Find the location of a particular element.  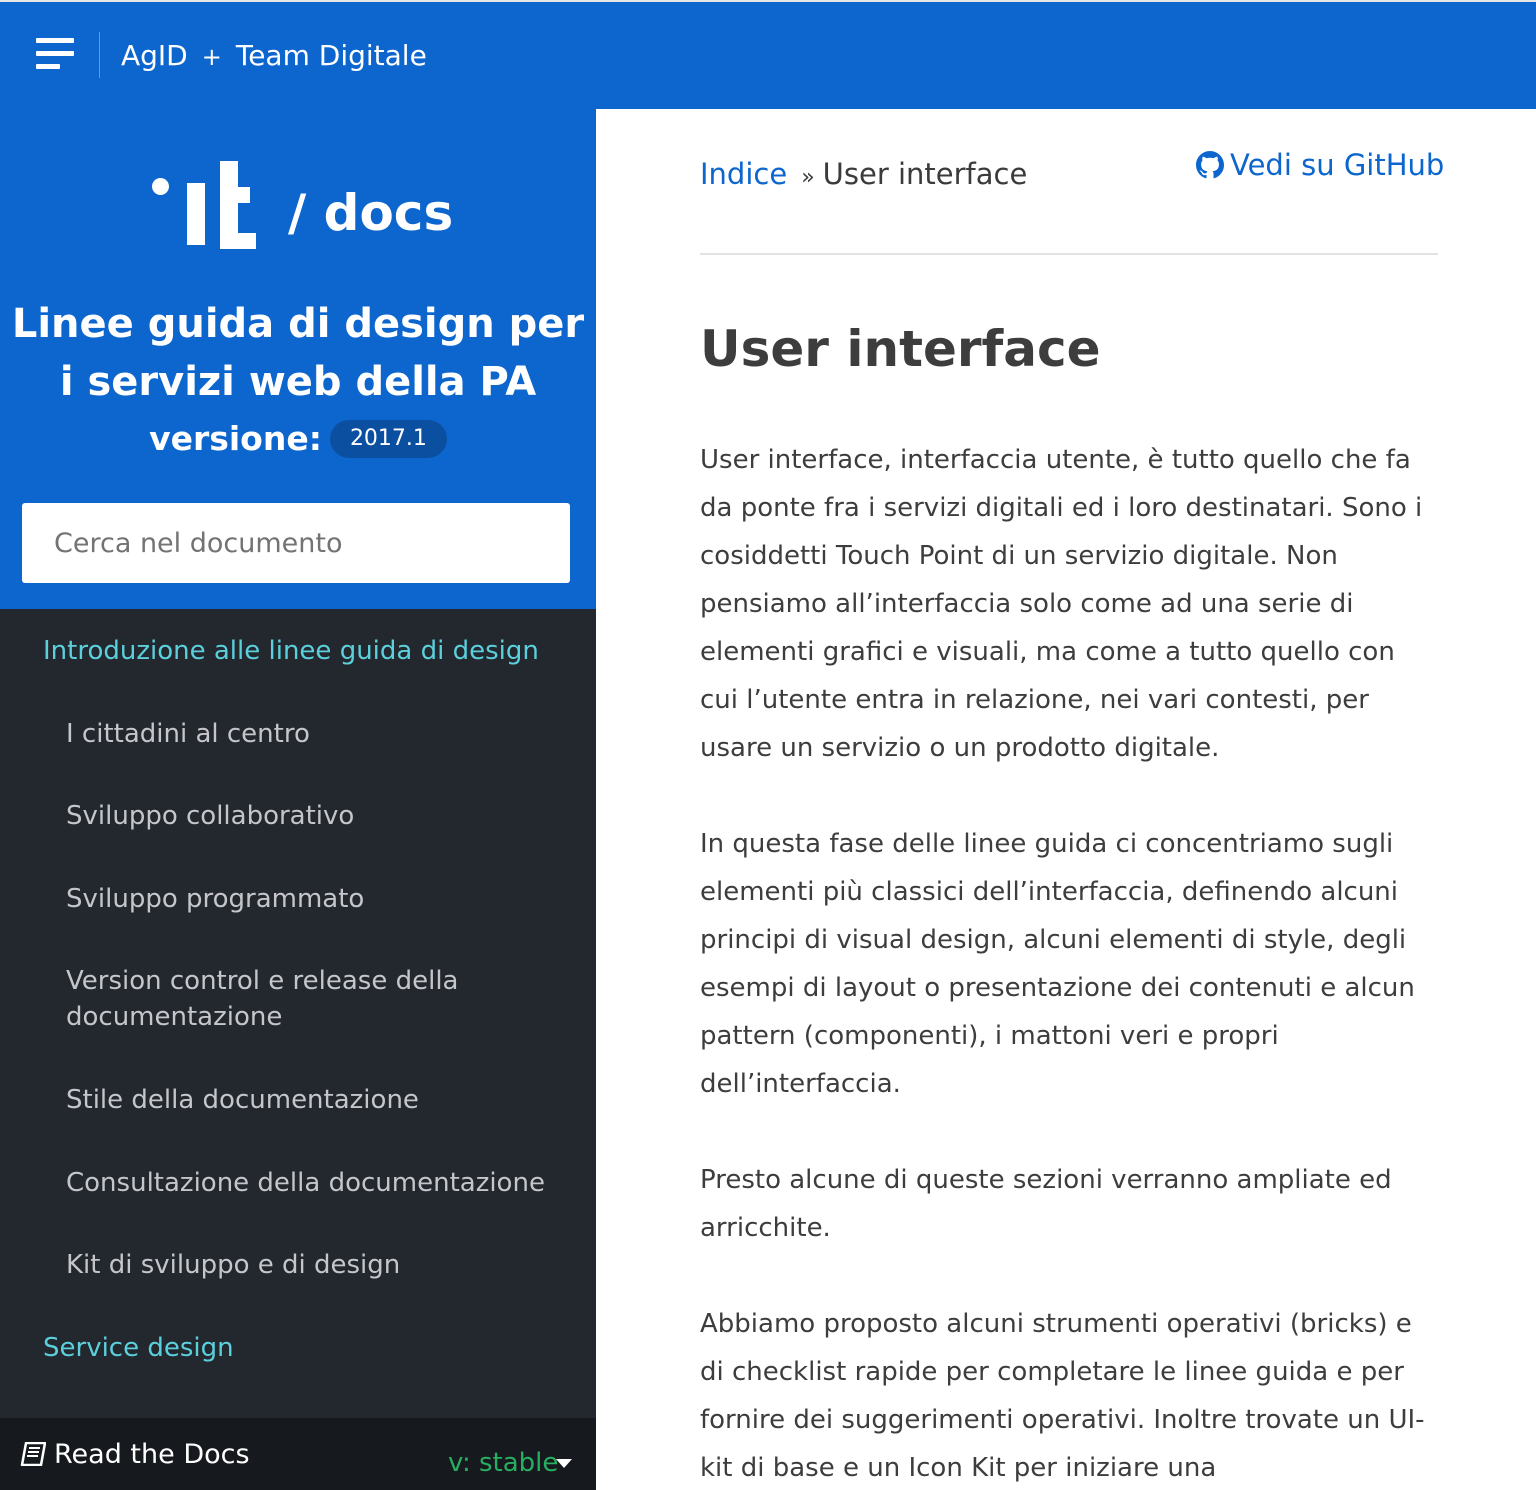

topbar-brand: AgID + Team Digitale is located at coordinates (274, 56).